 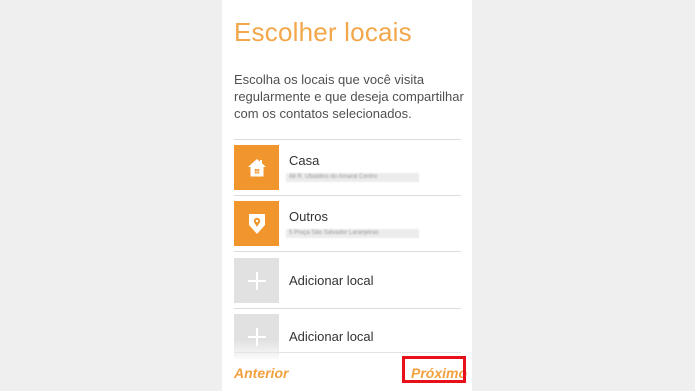 I want to click on add-location-button: Adicionar local, so click(x=347, y=280).